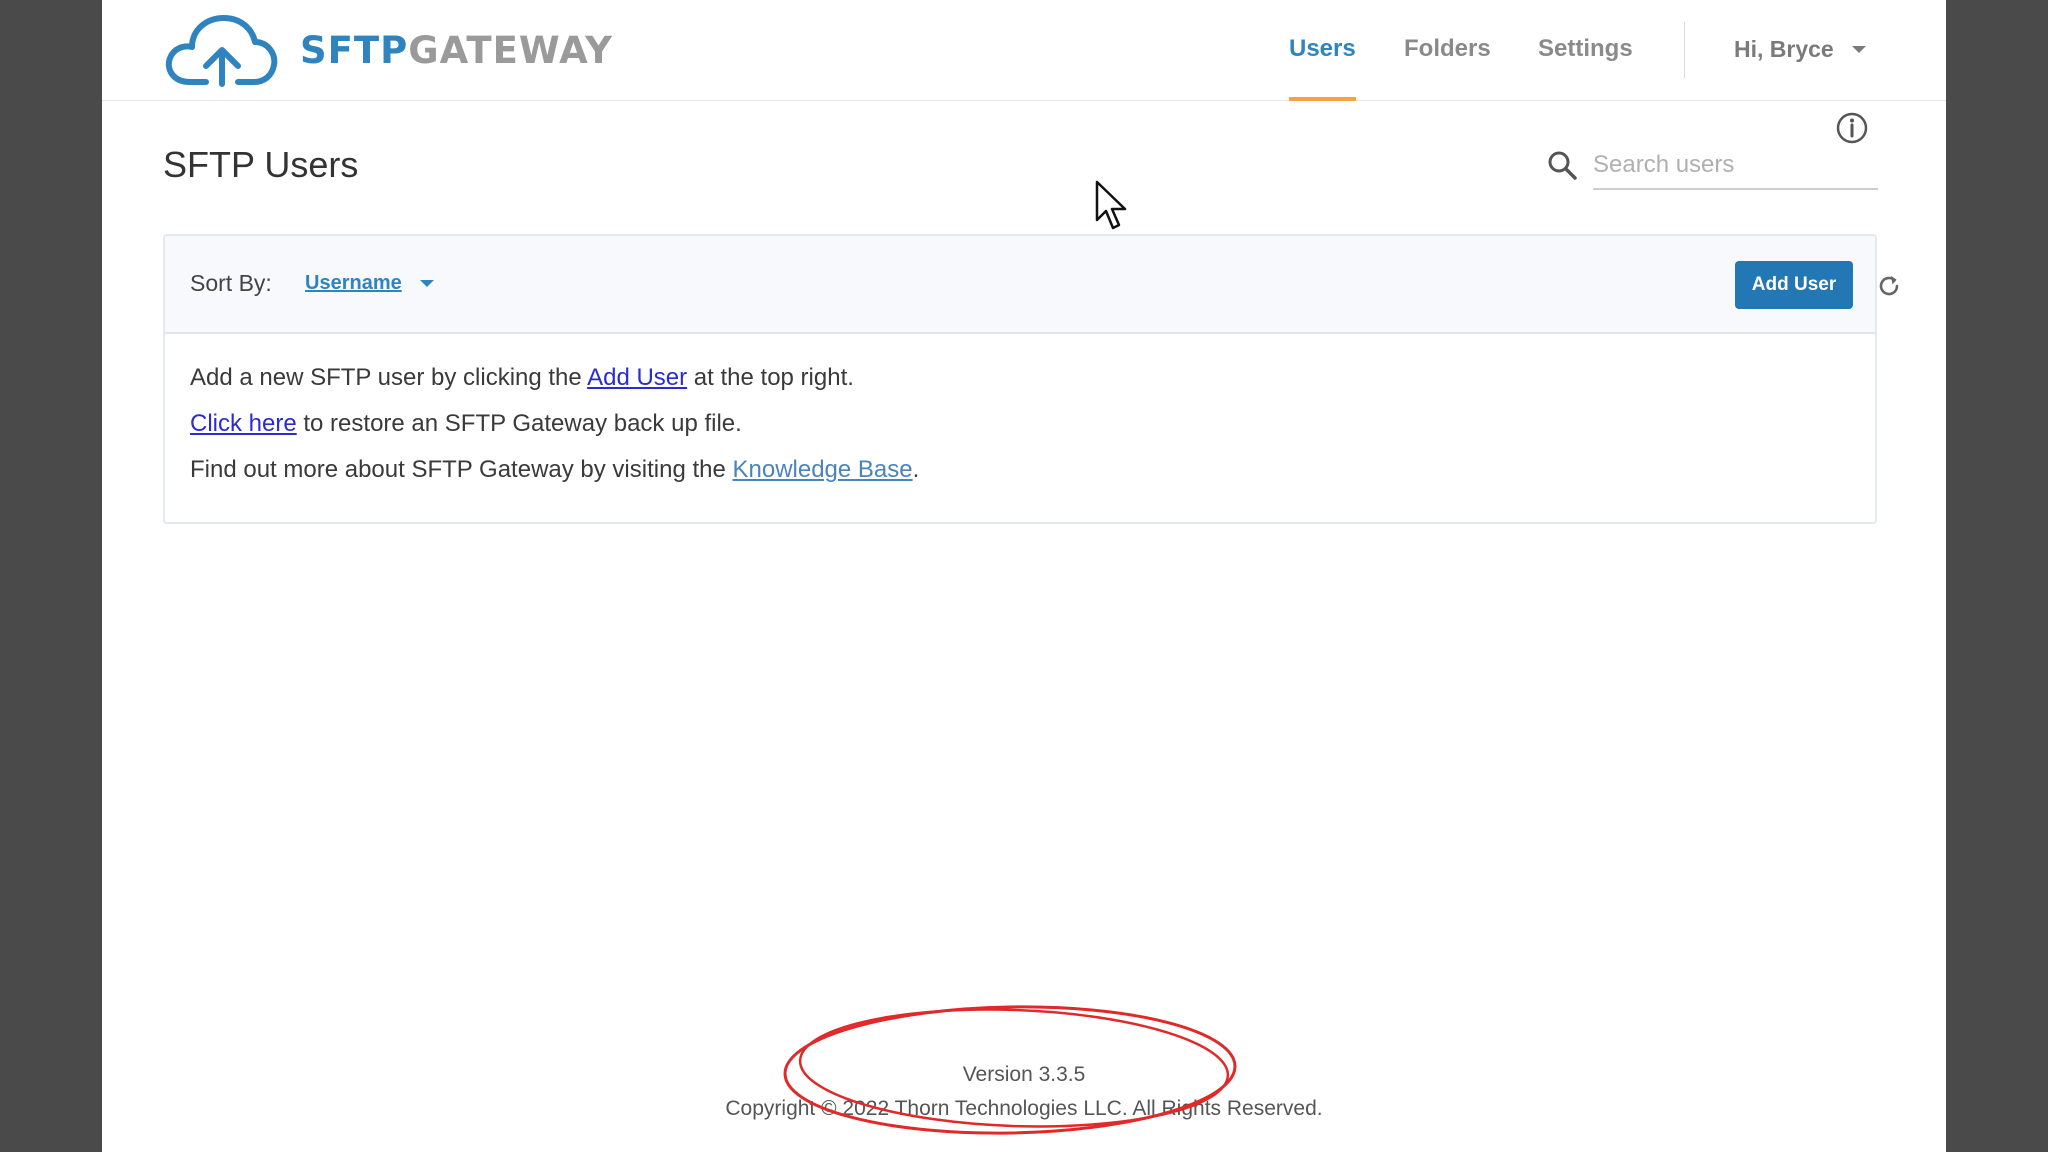 The image size is (2048, 1152). I want to click on click-here-link: Click here, so click(243, 423).